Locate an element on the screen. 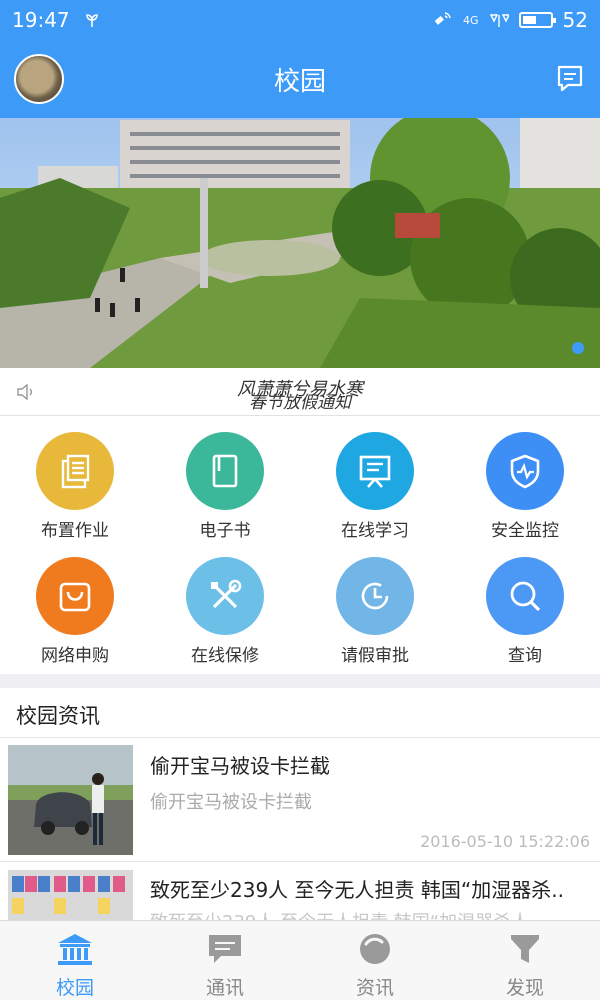  news-section-title: 校园资讯 is located at coordinates (58, 716).